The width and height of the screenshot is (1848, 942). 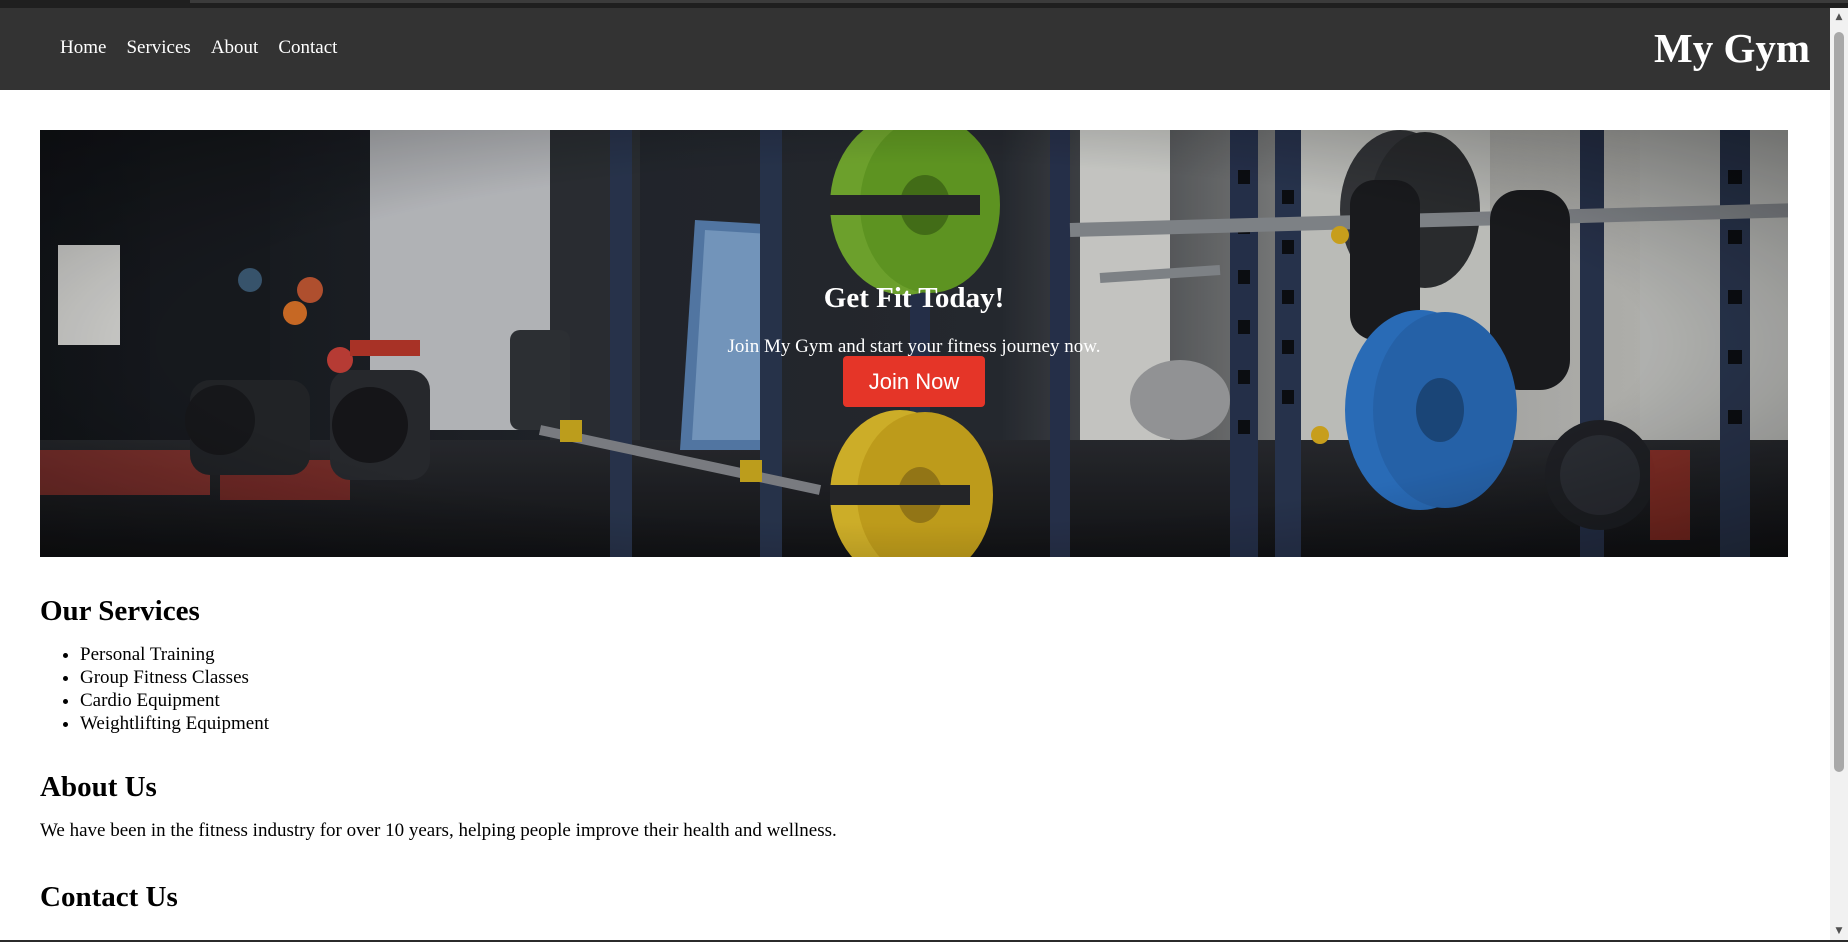 I want to click on about-heading: About Us, so click(x=98, y=787).